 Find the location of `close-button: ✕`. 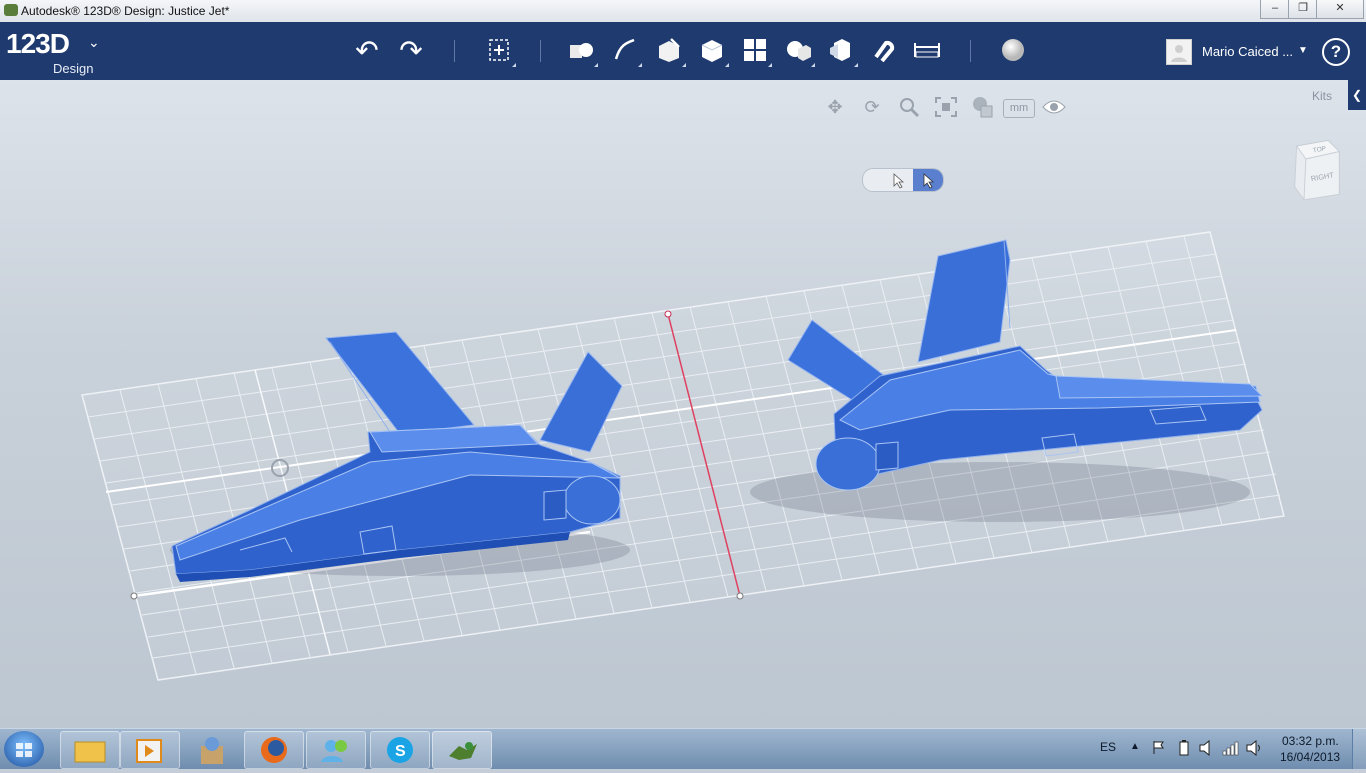

close-button: ✕ is located at coordinates (1340, 9).